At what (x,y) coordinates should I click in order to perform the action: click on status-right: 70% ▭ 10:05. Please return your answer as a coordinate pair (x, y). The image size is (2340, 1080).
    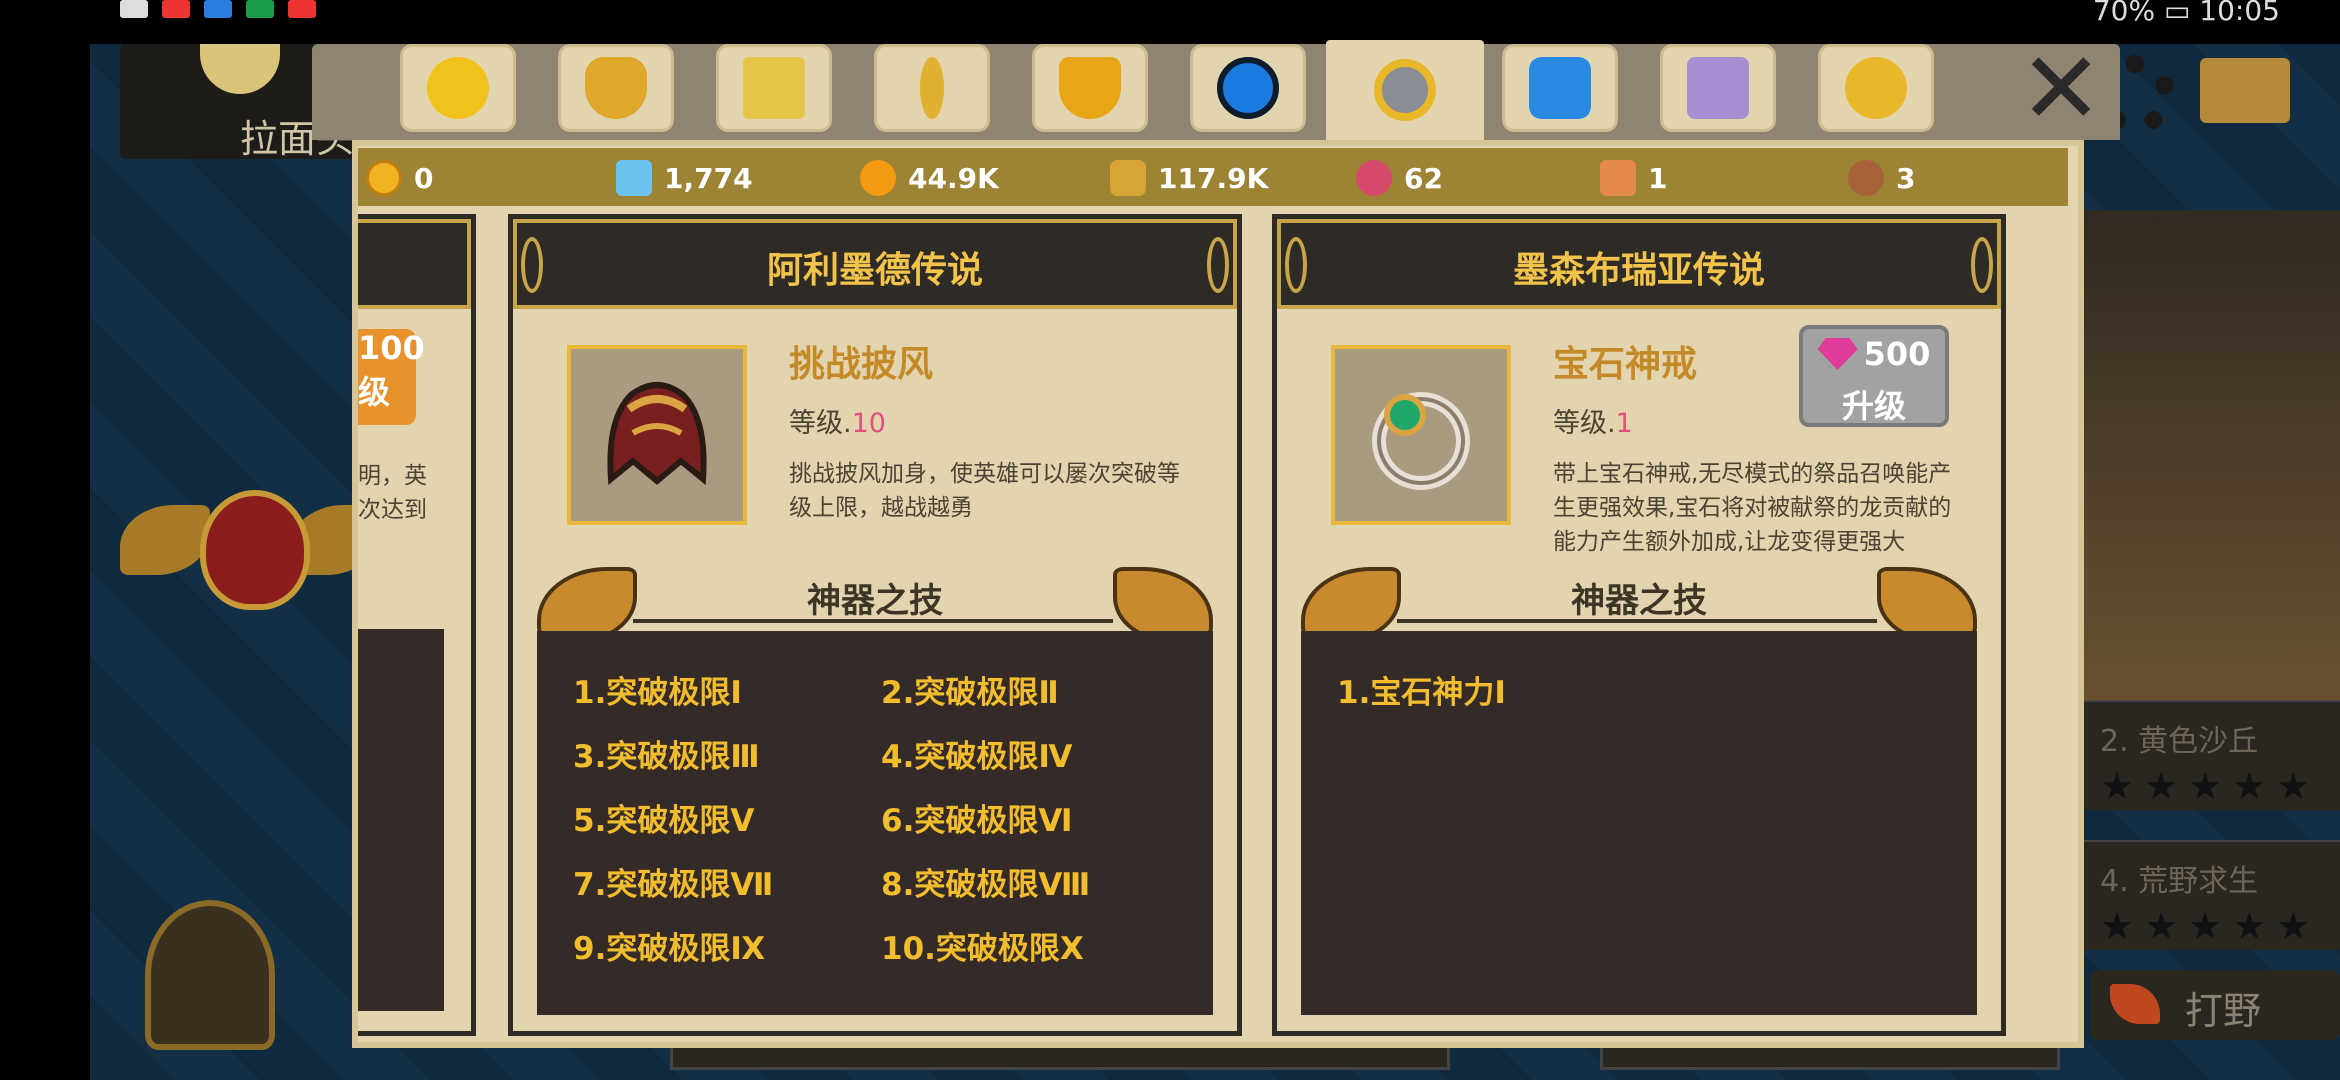
    Looking at the image, I should click on (2186, 13).